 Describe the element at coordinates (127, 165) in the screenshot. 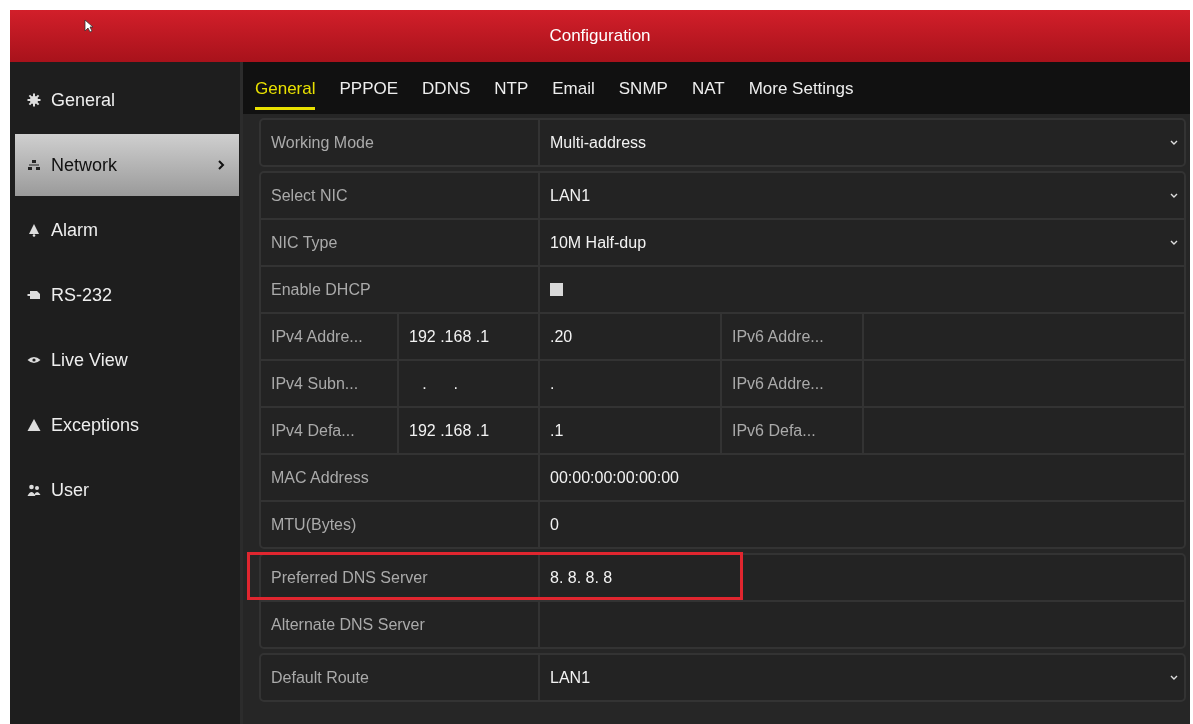

I see `sidebar-item: Network` at that location.